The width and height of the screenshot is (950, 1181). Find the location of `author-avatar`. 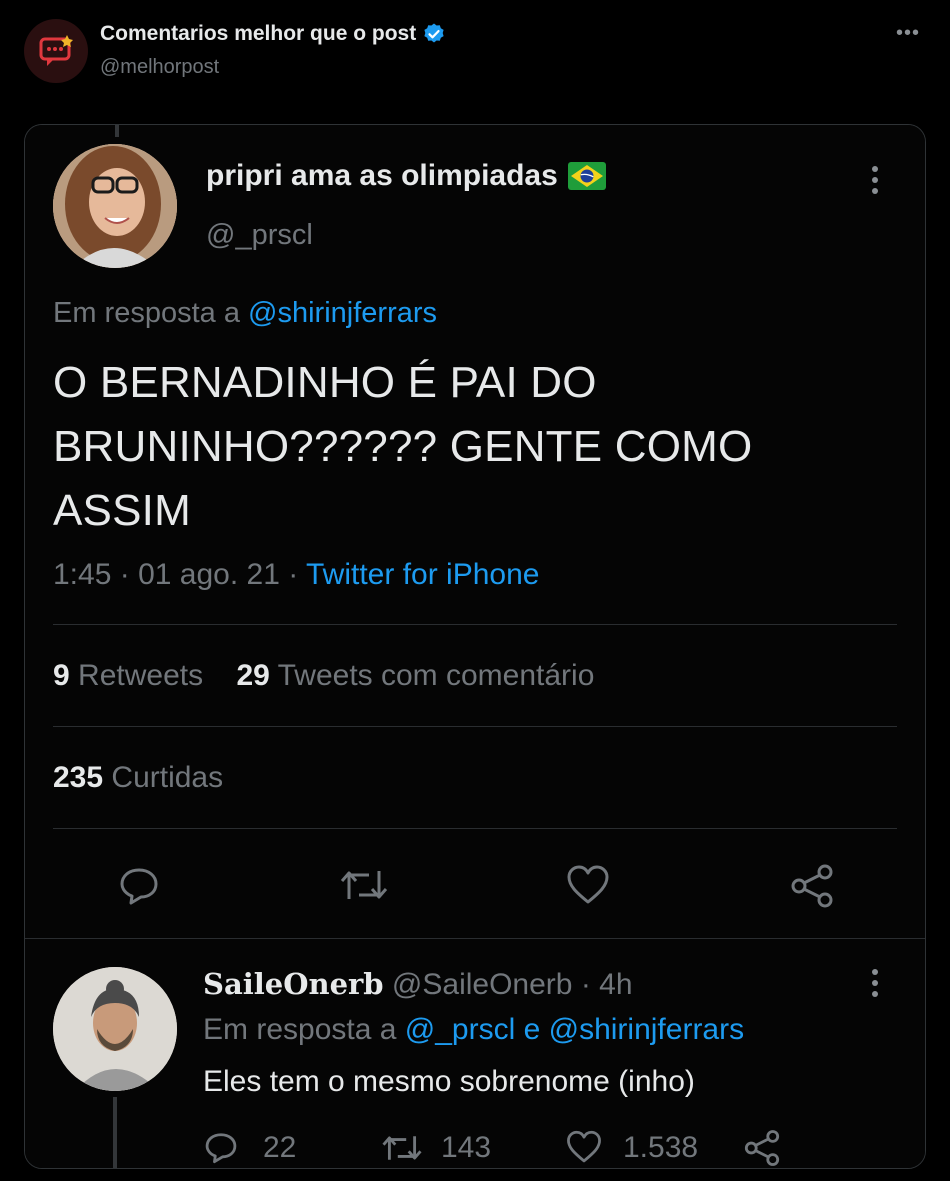

author-avatar is located at coordinates (115, 206).